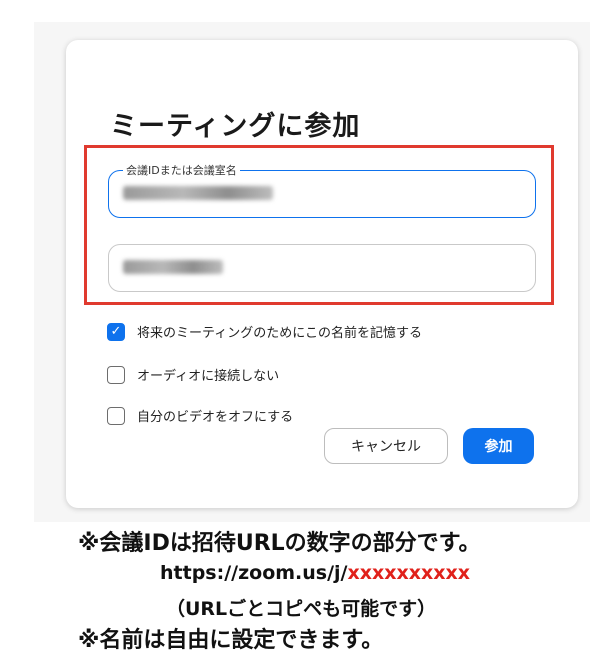 The height and width of the screenshot is (654, 591). I want to click on video-off-option: 自分のビデオをオフにする, so click(200, 415).